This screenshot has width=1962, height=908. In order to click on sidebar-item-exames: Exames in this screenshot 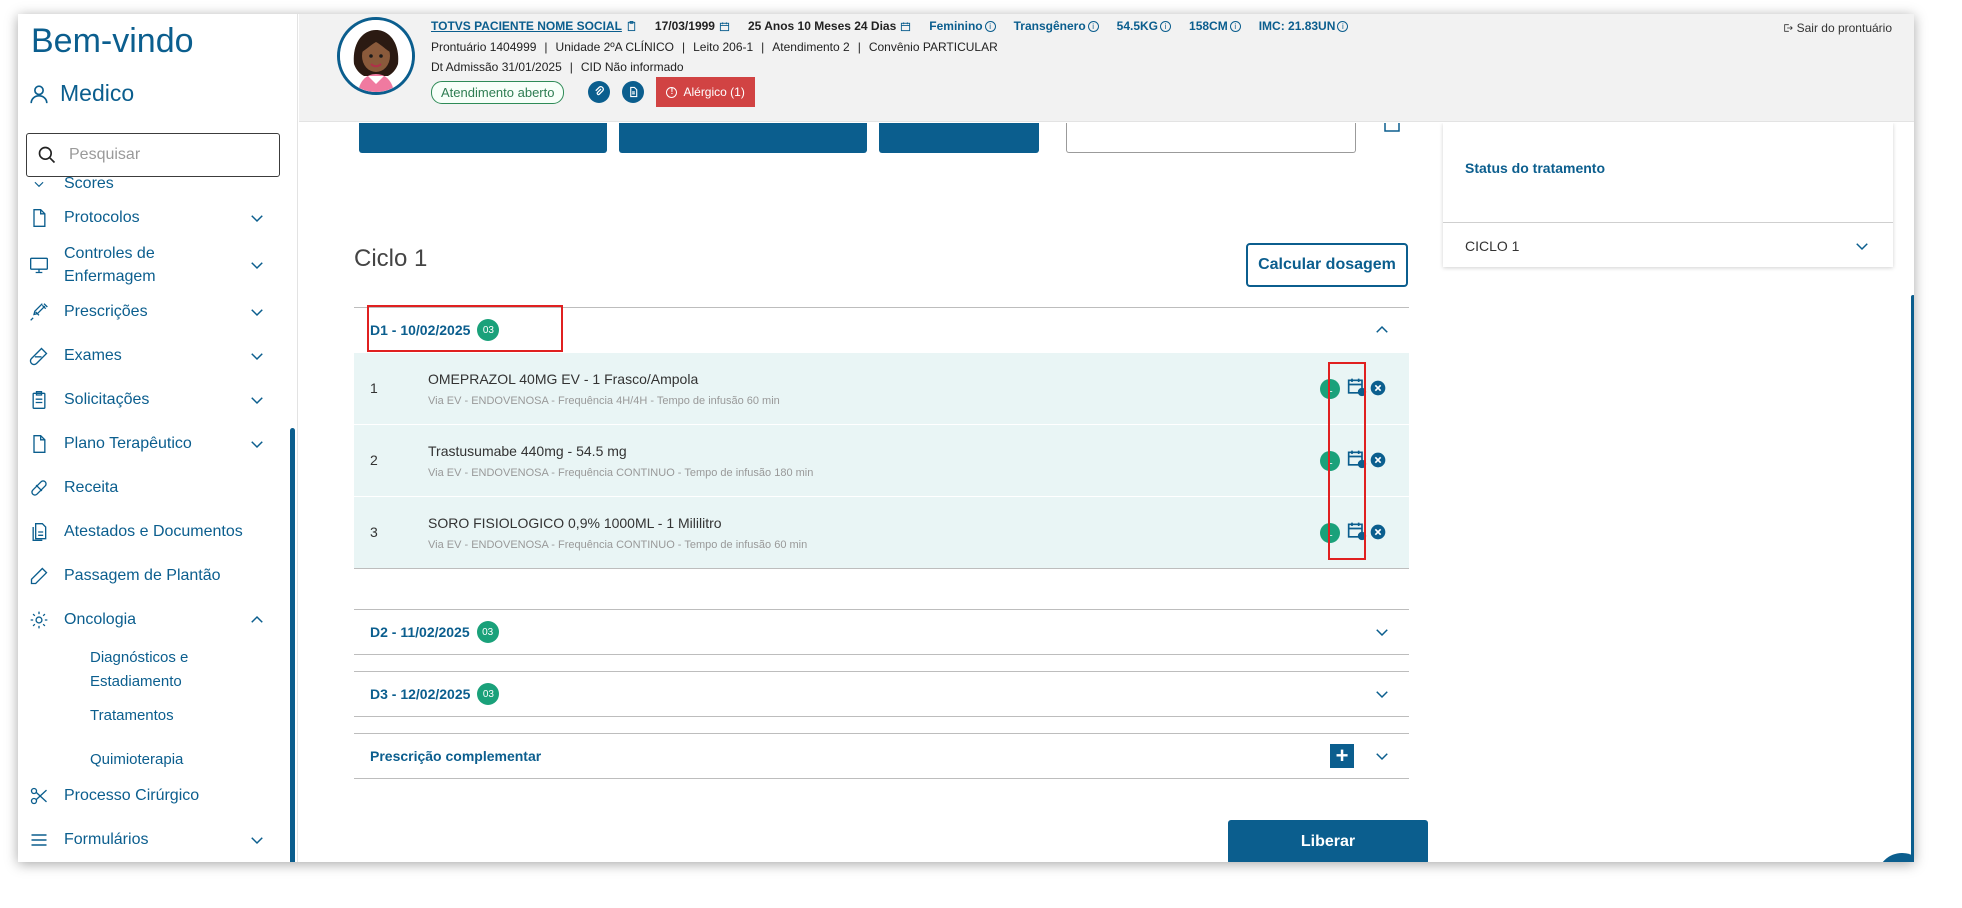, I will do `click(153, 356)`.